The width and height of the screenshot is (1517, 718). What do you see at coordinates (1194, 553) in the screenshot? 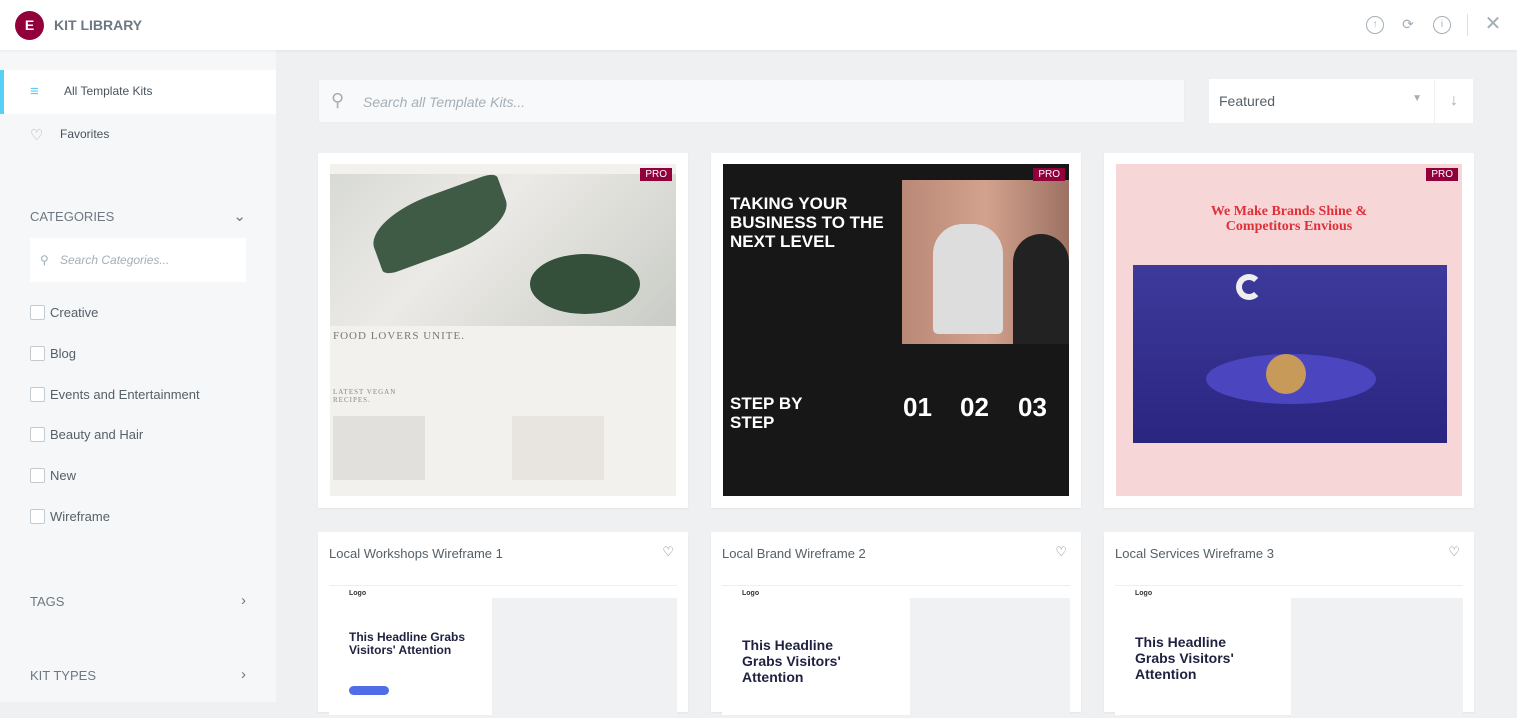
I see `kit-title: Local Services Wireframe 3` at bounding box center [1194, 553].